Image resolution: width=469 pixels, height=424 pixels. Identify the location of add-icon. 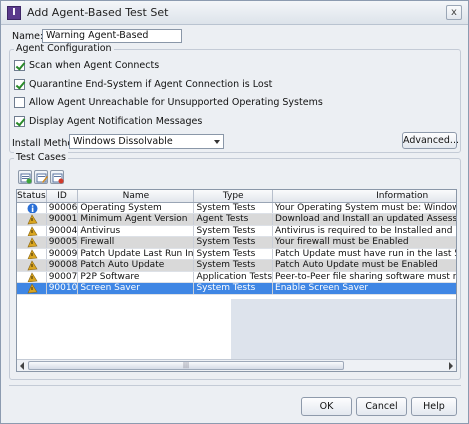
(26, 178).